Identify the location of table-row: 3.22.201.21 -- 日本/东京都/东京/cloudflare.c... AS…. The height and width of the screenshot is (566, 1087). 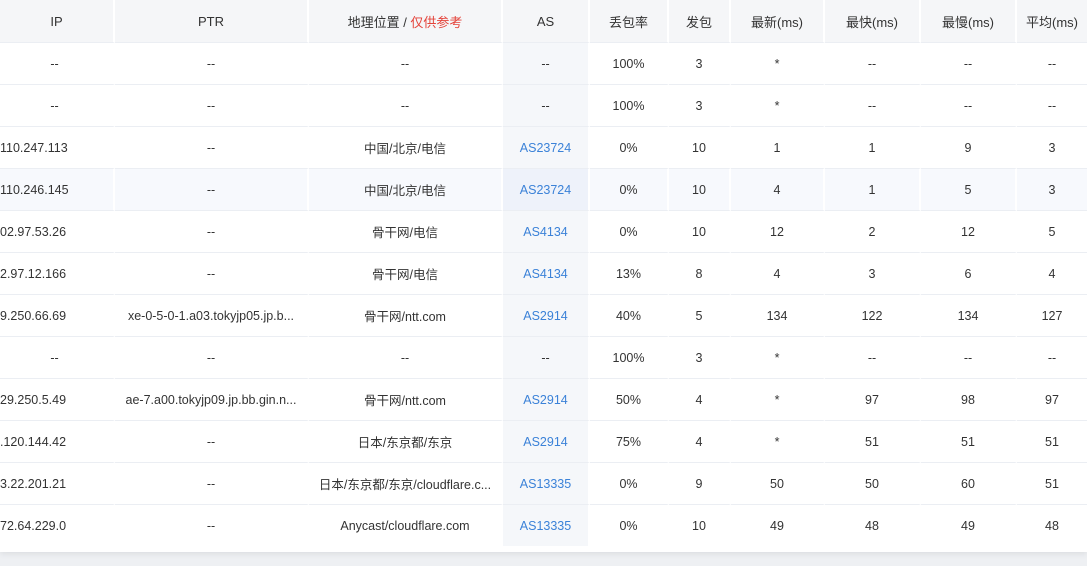
(543, 483).